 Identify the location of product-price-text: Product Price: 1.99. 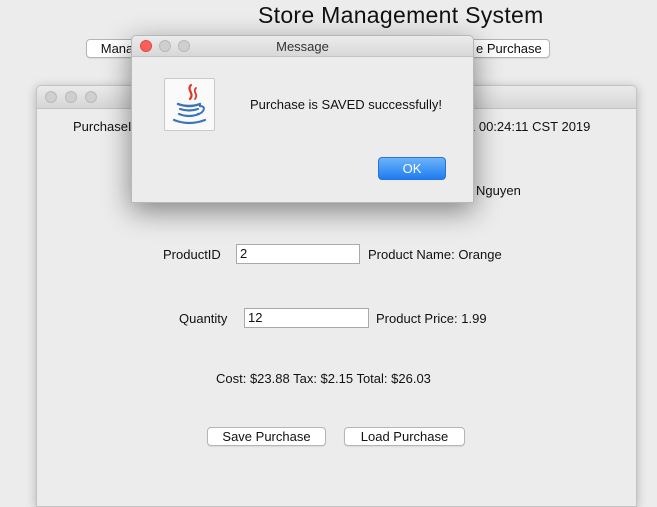
(431, 318).